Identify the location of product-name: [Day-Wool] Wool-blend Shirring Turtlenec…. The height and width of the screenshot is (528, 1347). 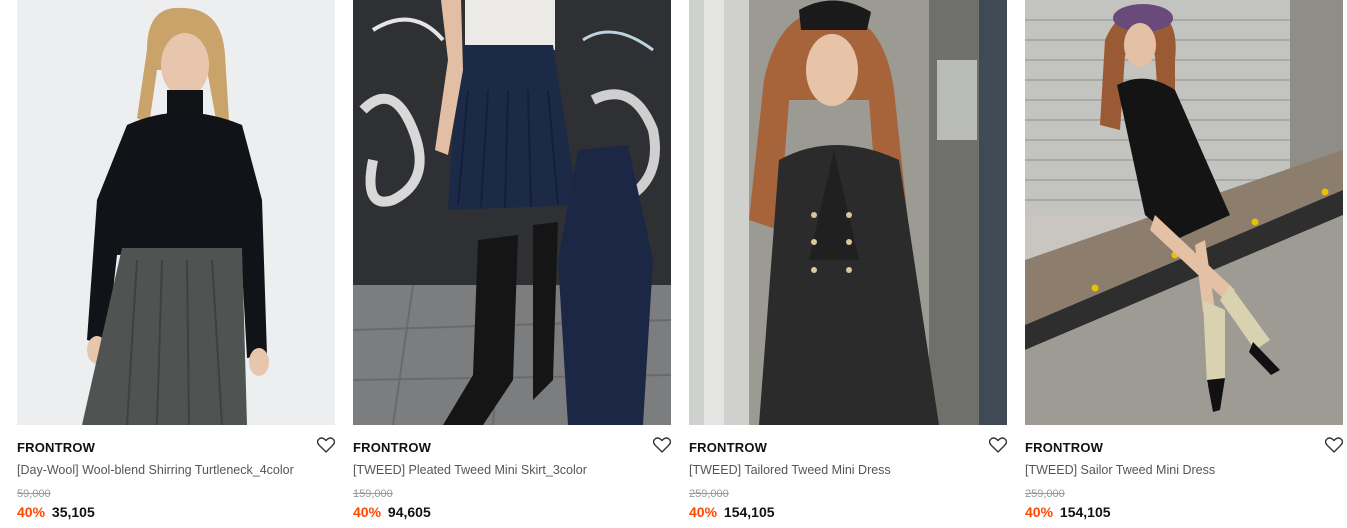
(155, 470).